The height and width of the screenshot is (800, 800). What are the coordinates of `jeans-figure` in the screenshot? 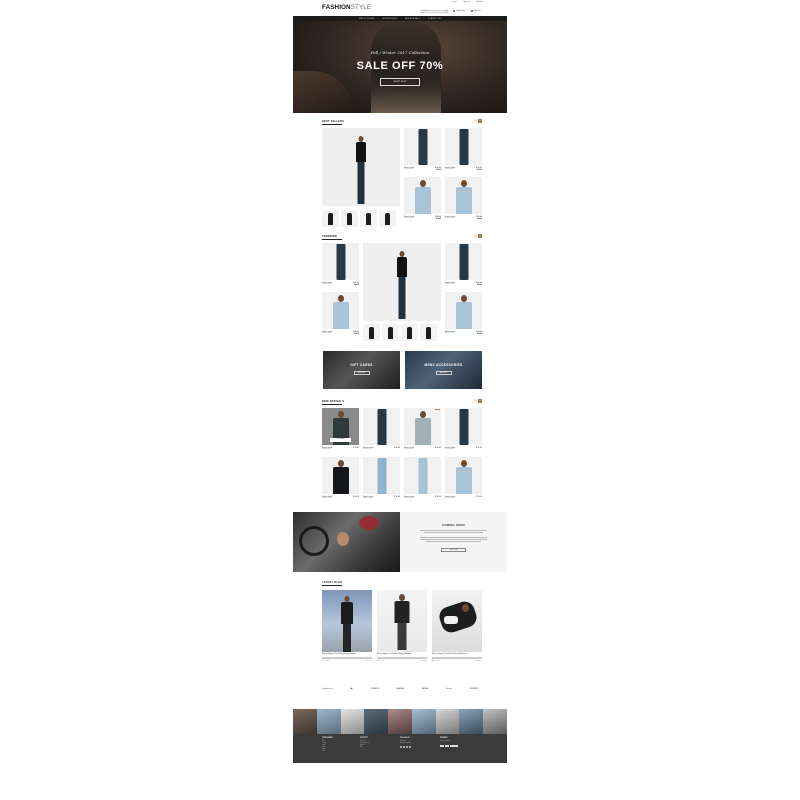 It's located at (382, 427).